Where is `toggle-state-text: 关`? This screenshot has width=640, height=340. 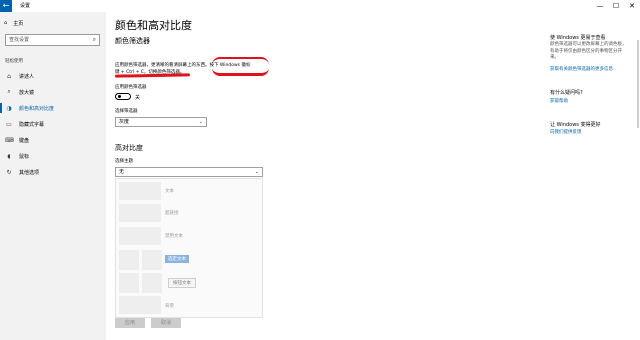
toggle-state-text: 关 is located at coordinates (138, 98).